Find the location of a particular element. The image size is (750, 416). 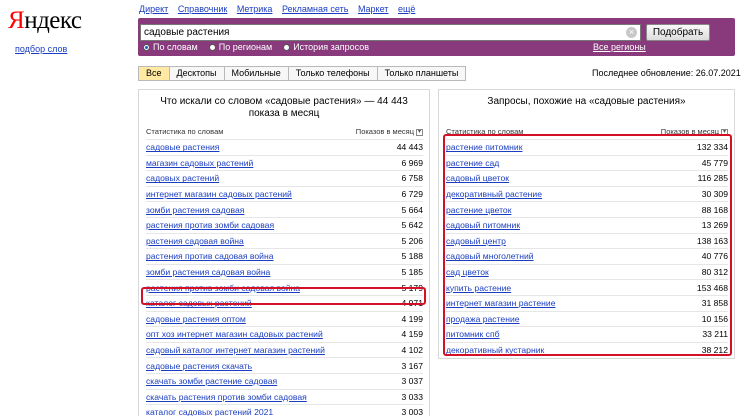

left-col-phrase: Статистика по словам is located at coordinates (185, 131).